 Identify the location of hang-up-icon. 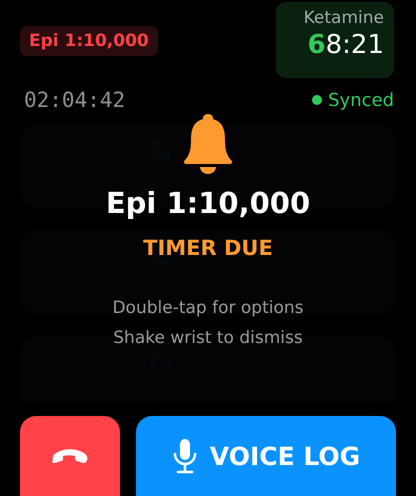
(70, 456).